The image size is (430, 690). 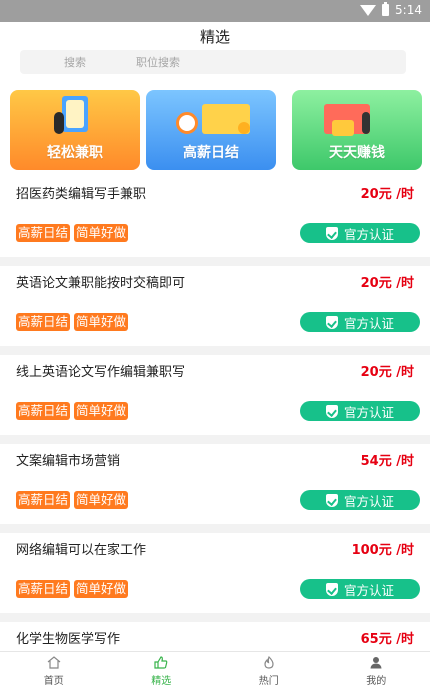 What do you see at coordinates (268, 681) in the screenshot?
I see `tab-label: 热门` at bounding box center [268, 681].